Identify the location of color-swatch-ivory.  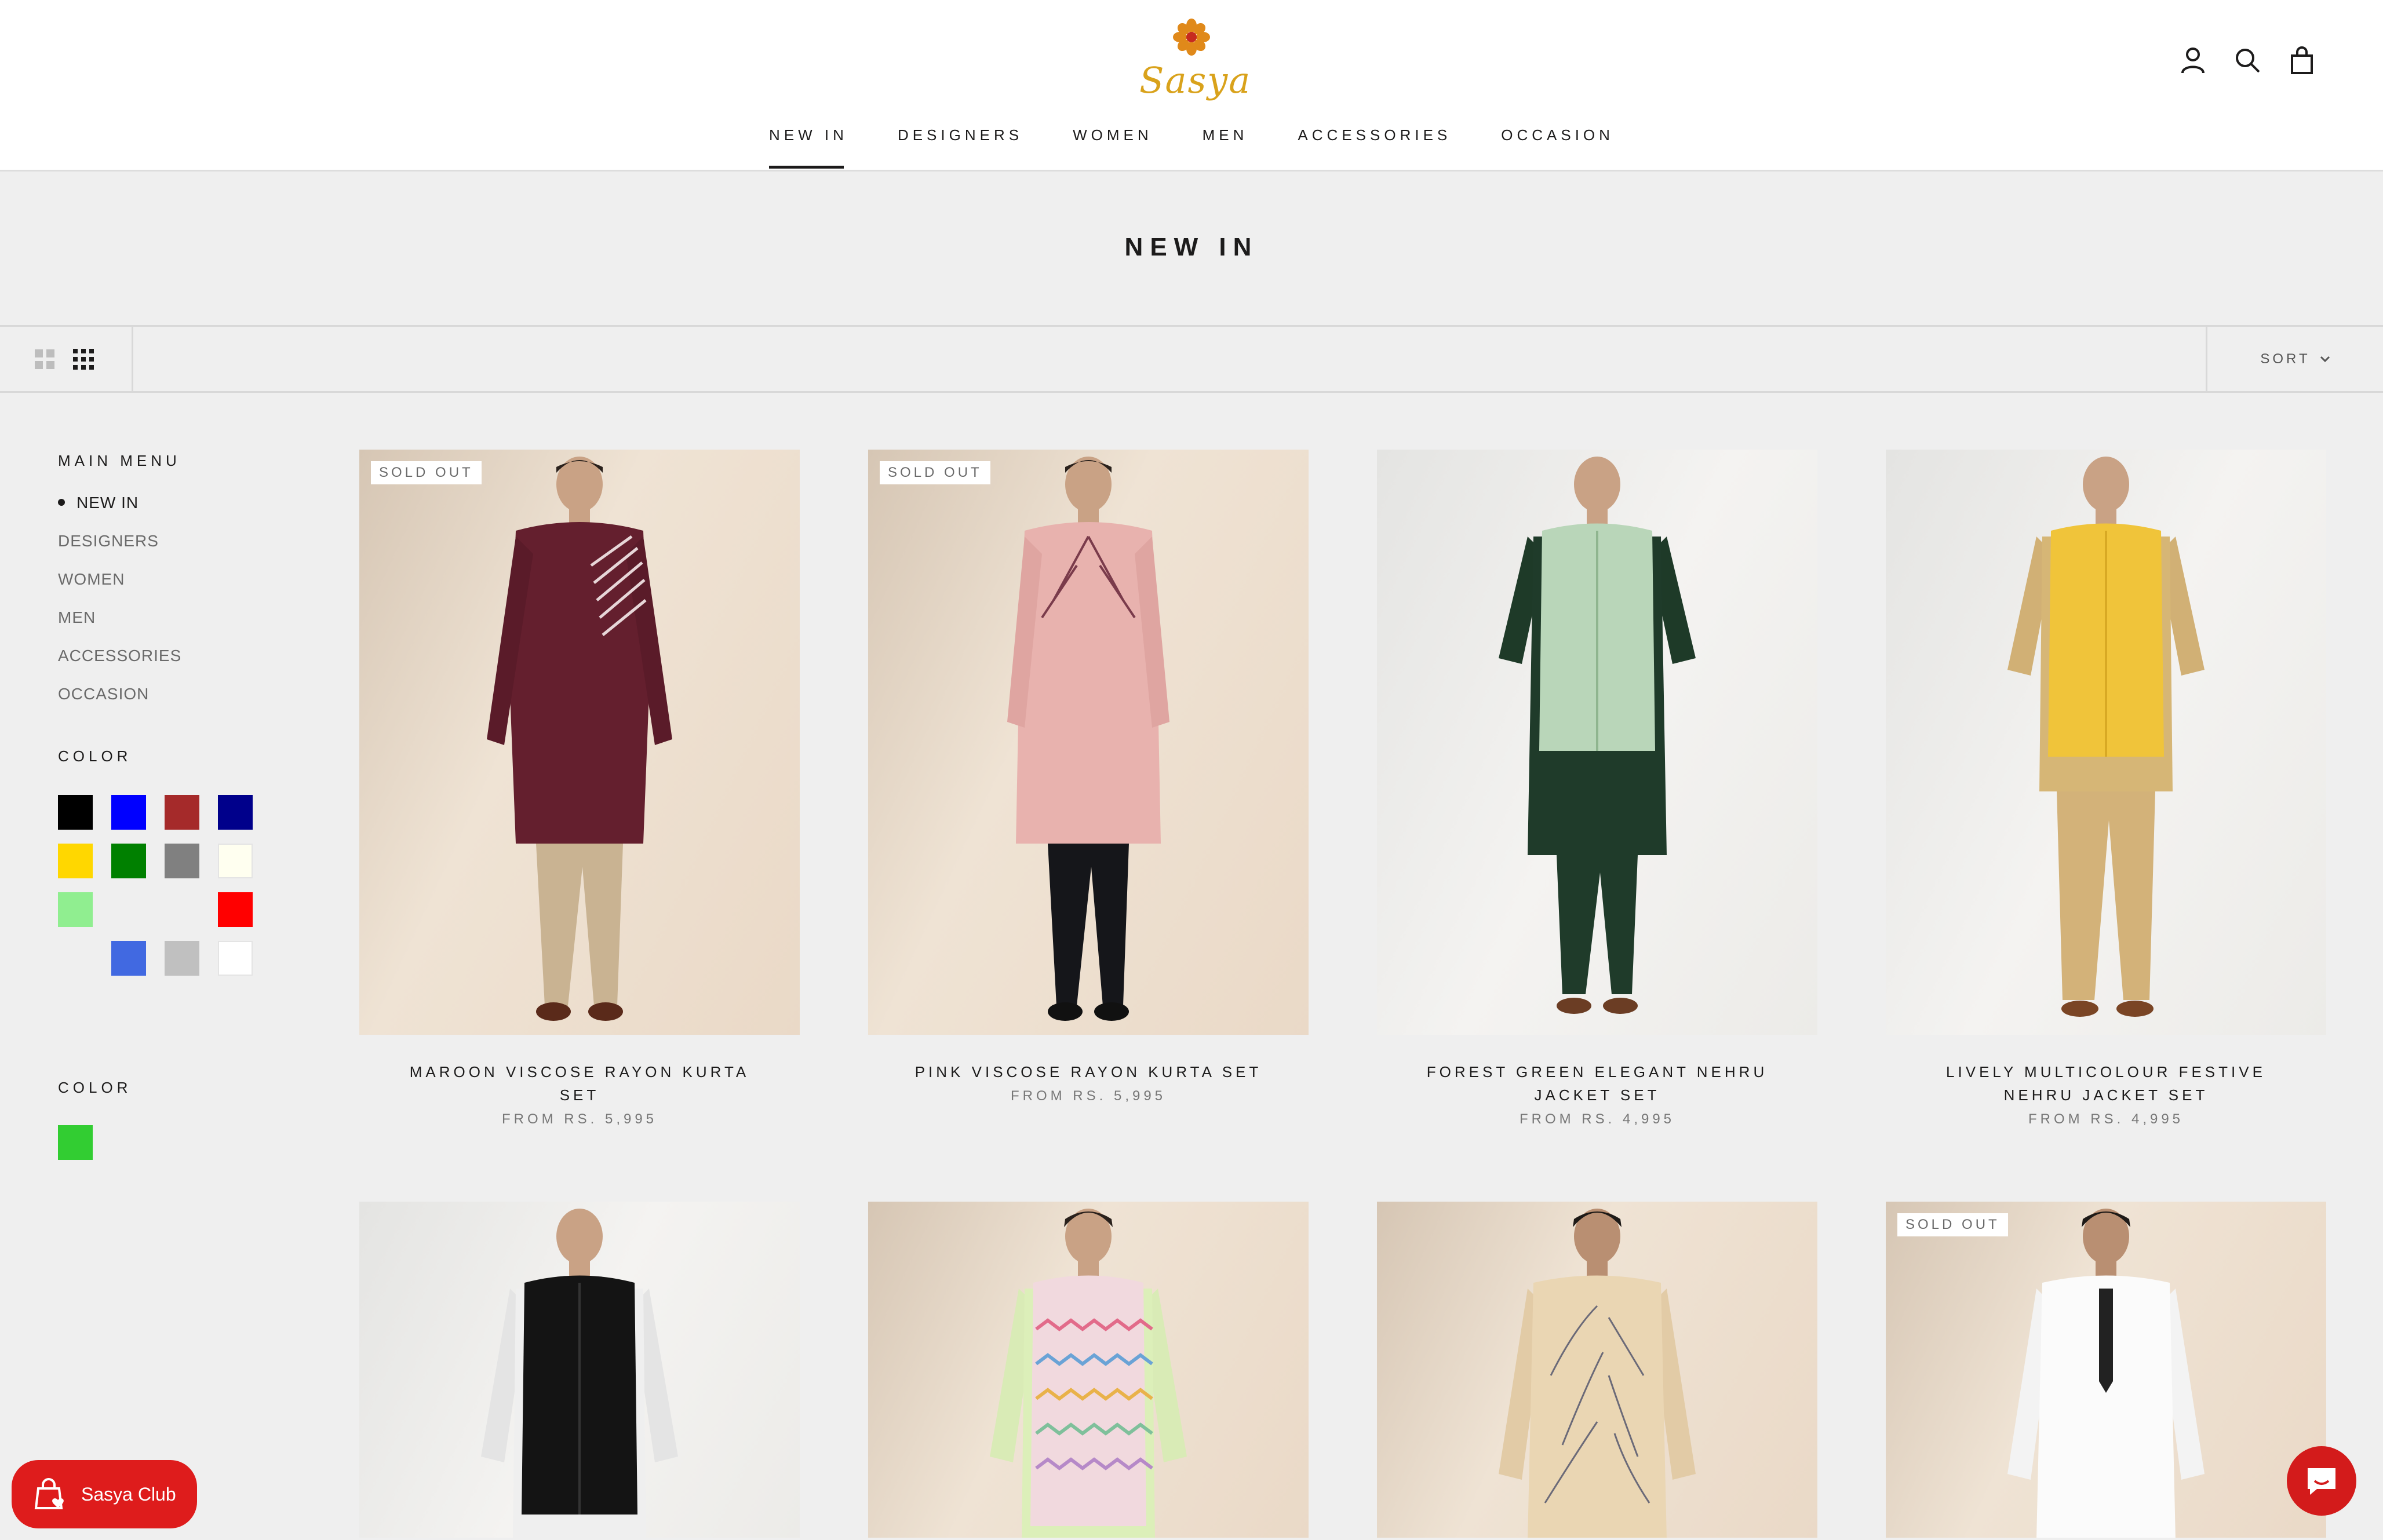
(236, 861).